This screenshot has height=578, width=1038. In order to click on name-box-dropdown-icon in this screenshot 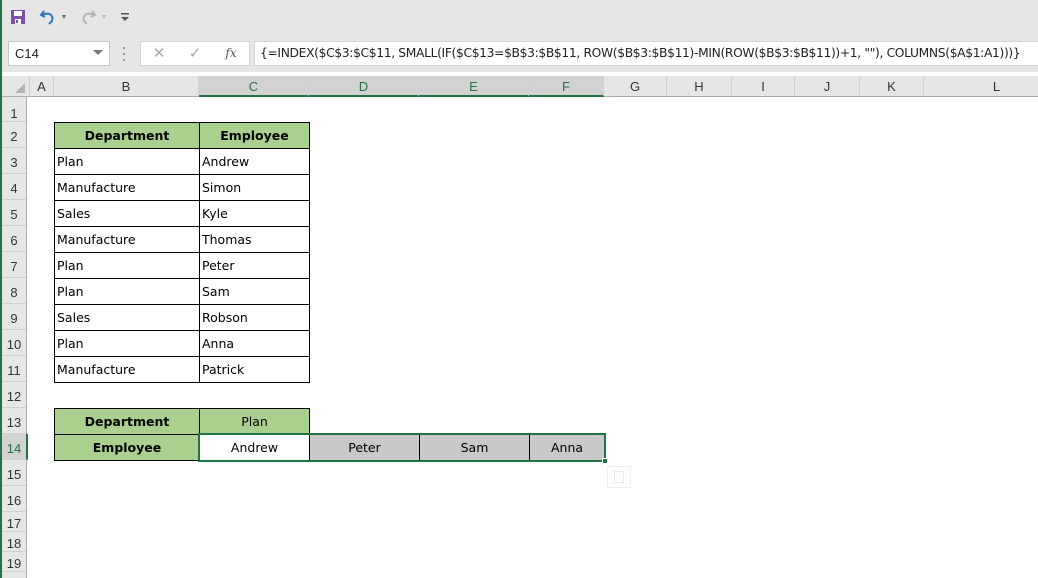, I will do `click(98, 52)`.